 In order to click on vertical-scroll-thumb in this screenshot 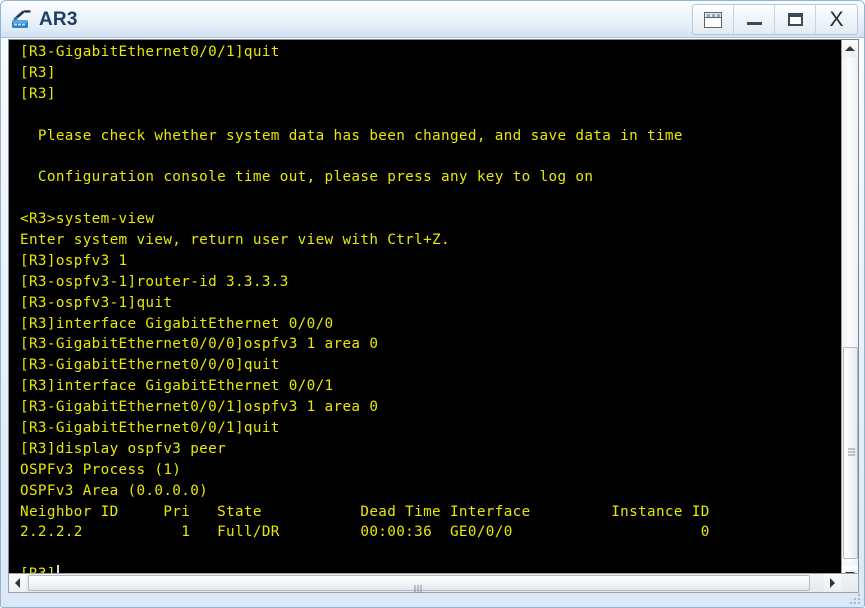, I will do `click(850, 453)`.